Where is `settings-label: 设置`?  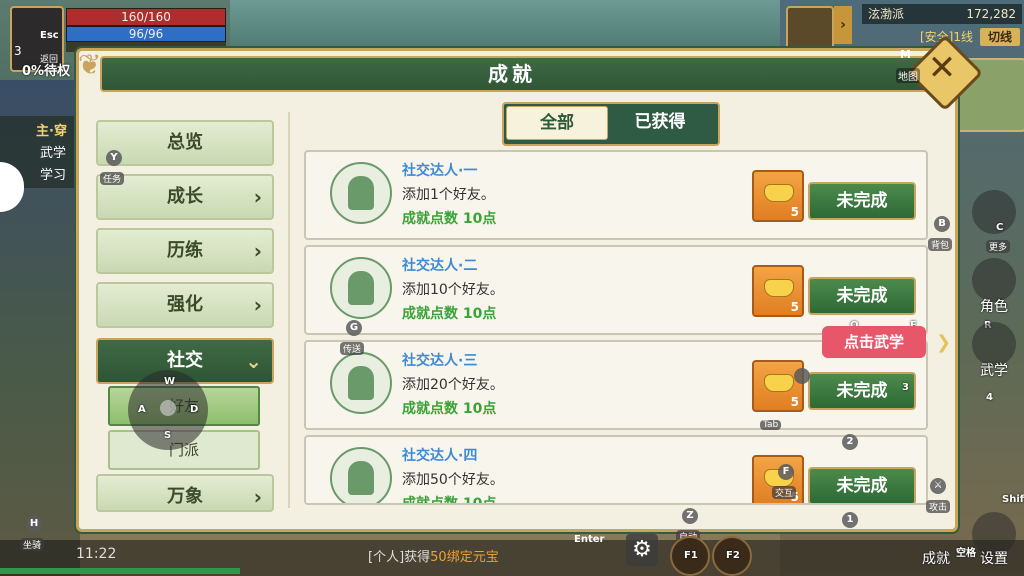
settings-label: 设置 is located at coordinates (994, 558).